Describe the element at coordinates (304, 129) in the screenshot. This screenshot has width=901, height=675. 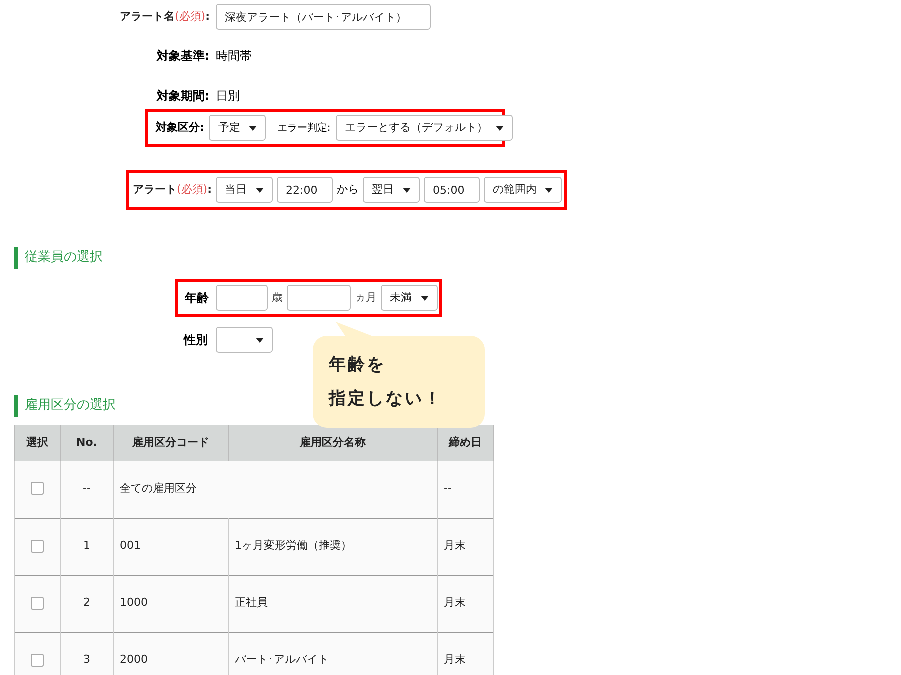
I see `field-label: エラー判定:` at that location.